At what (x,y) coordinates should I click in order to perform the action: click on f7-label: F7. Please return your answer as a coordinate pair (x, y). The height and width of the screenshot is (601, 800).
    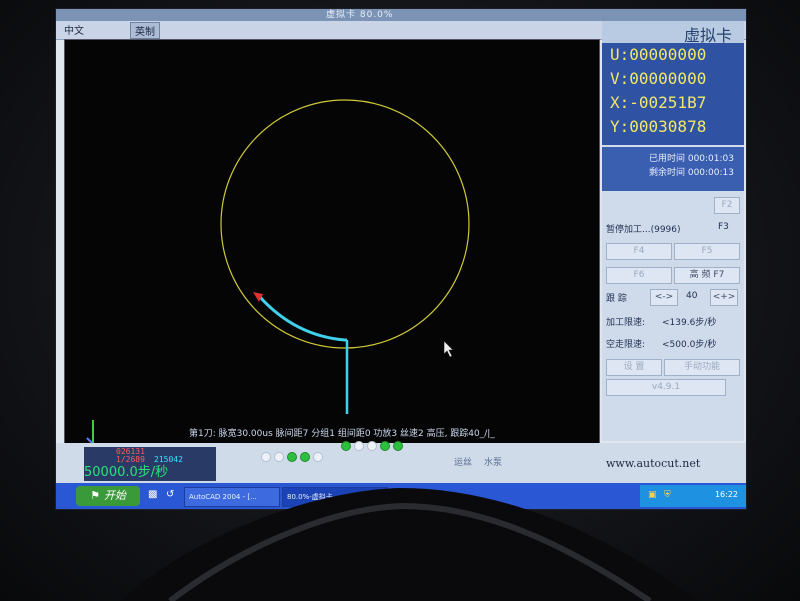
    Looking at the image, I should click on (719, 275).